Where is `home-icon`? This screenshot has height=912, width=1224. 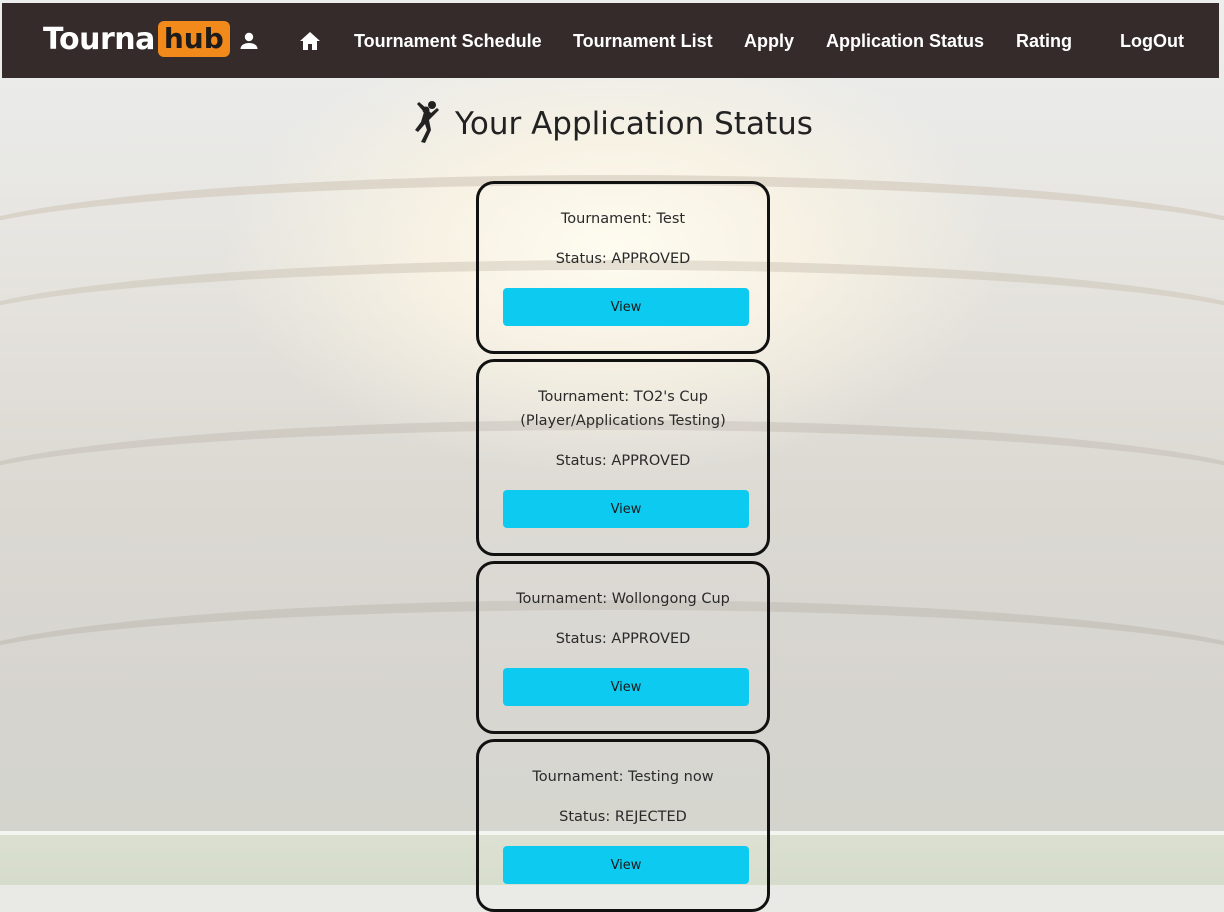 home-icon is located at coordinates (310, 41).